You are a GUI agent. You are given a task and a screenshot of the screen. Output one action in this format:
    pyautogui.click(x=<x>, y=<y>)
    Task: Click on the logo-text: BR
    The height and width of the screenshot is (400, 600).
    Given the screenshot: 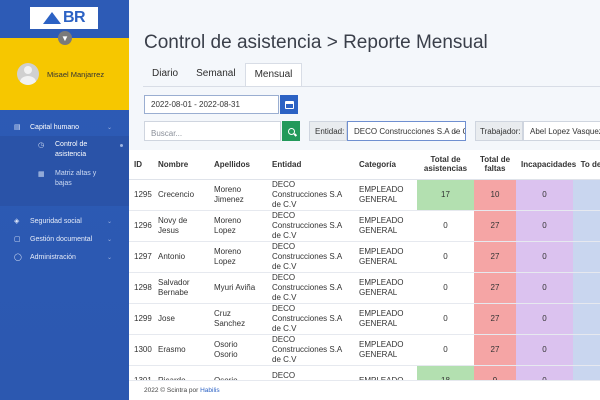 What is the action you would take?
    pyautogui.click(x=74, y=17)
    